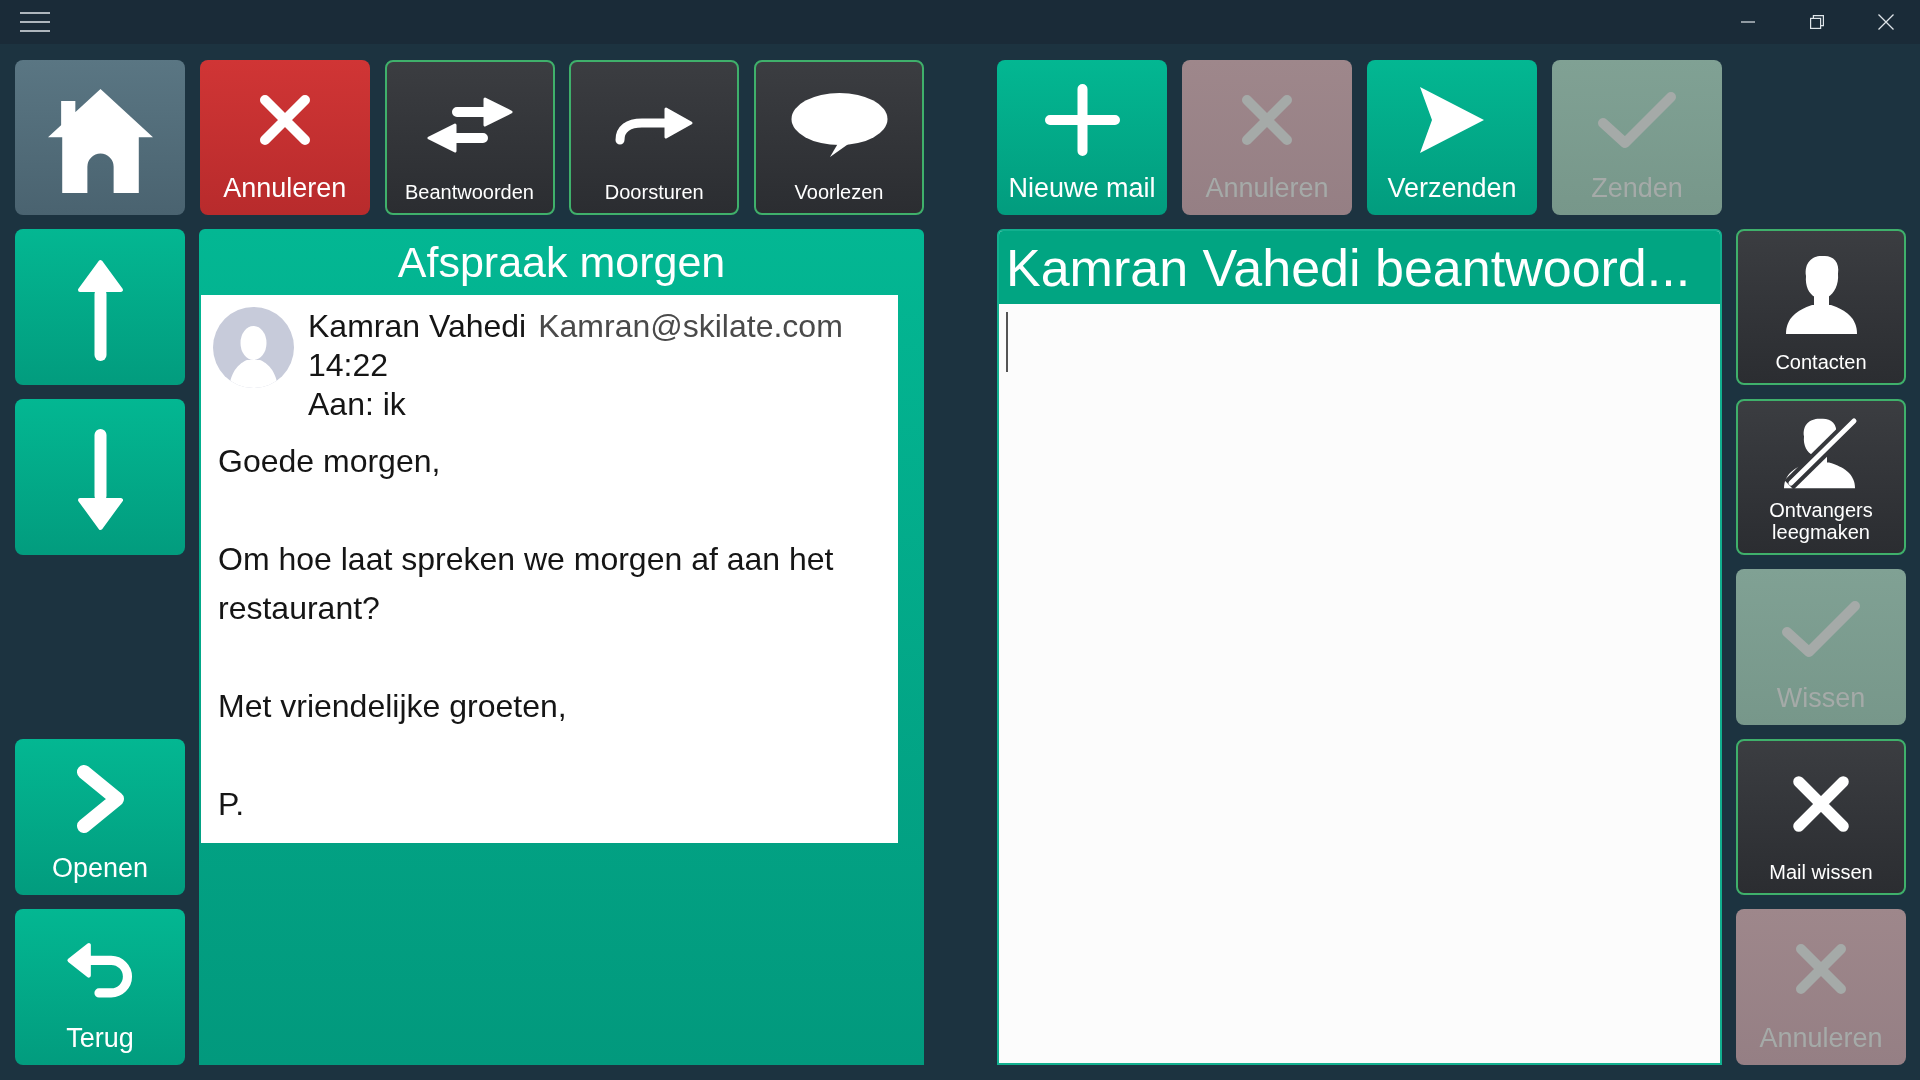 The width and height of the screenshot is (1920, 1080). I want to click on read-aloud-button: Voorlezen, so click(839, 137).